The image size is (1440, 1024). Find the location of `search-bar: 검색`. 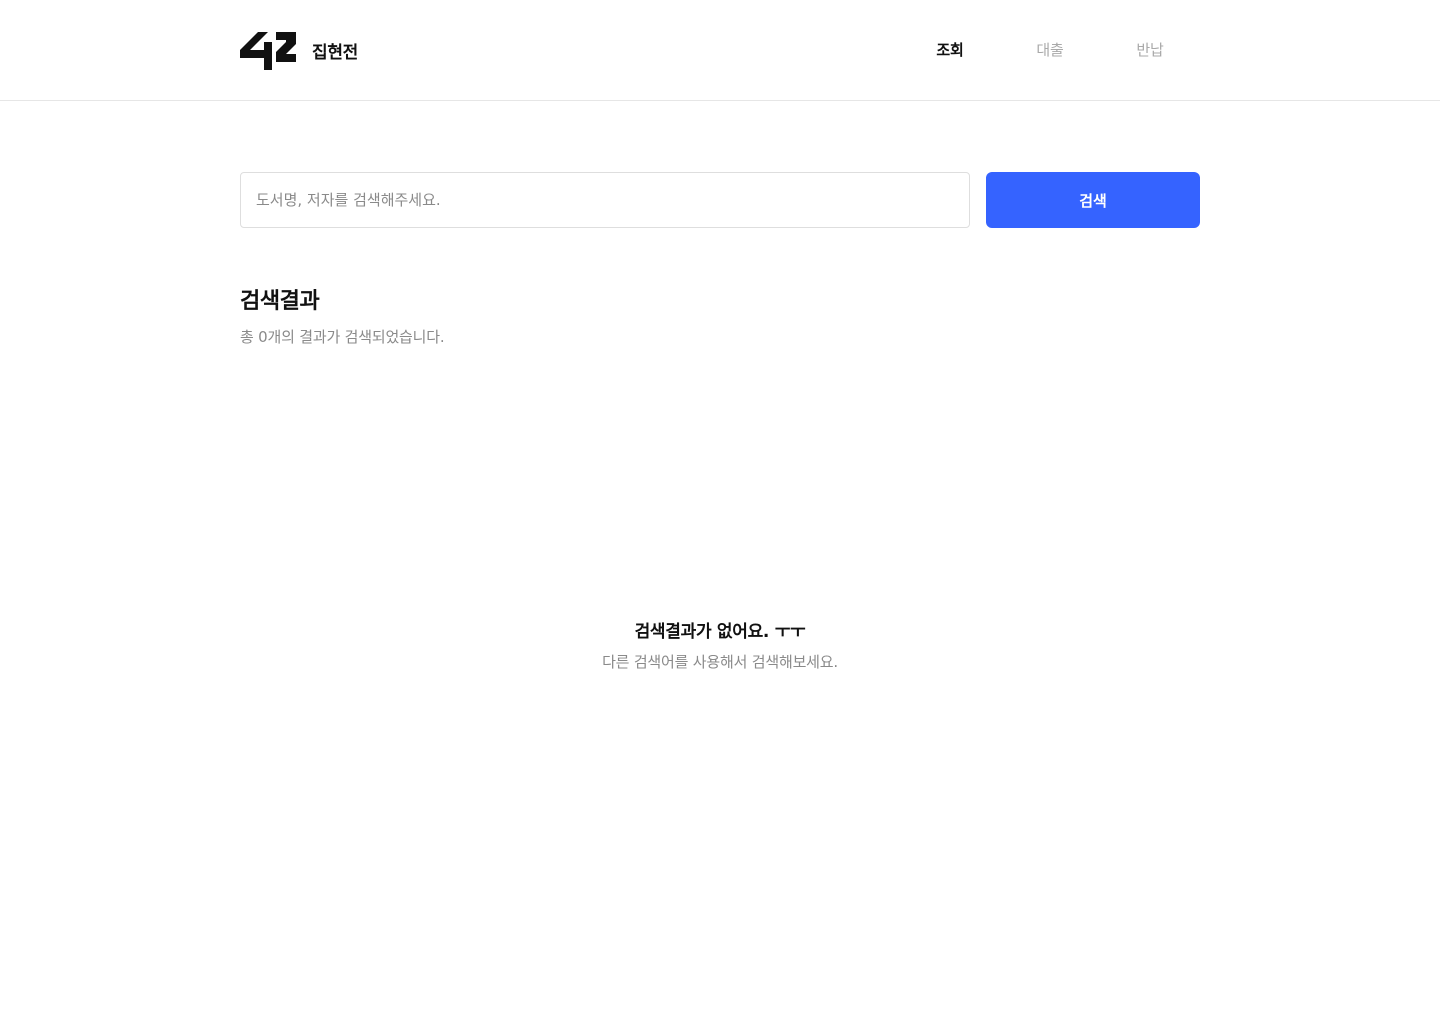

search-bar: 검색 is located at coordinates (720, 200).